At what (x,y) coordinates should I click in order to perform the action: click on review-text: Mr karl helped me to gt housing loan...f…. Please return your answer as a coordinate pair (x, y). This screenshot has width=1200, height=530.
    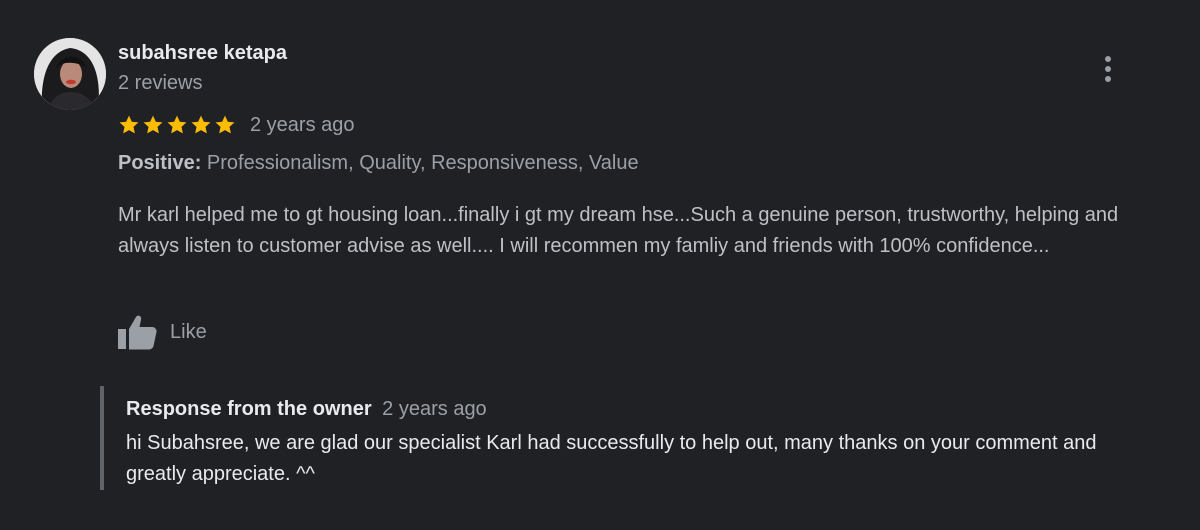
    Looking at the image, I should click on (618, 230).